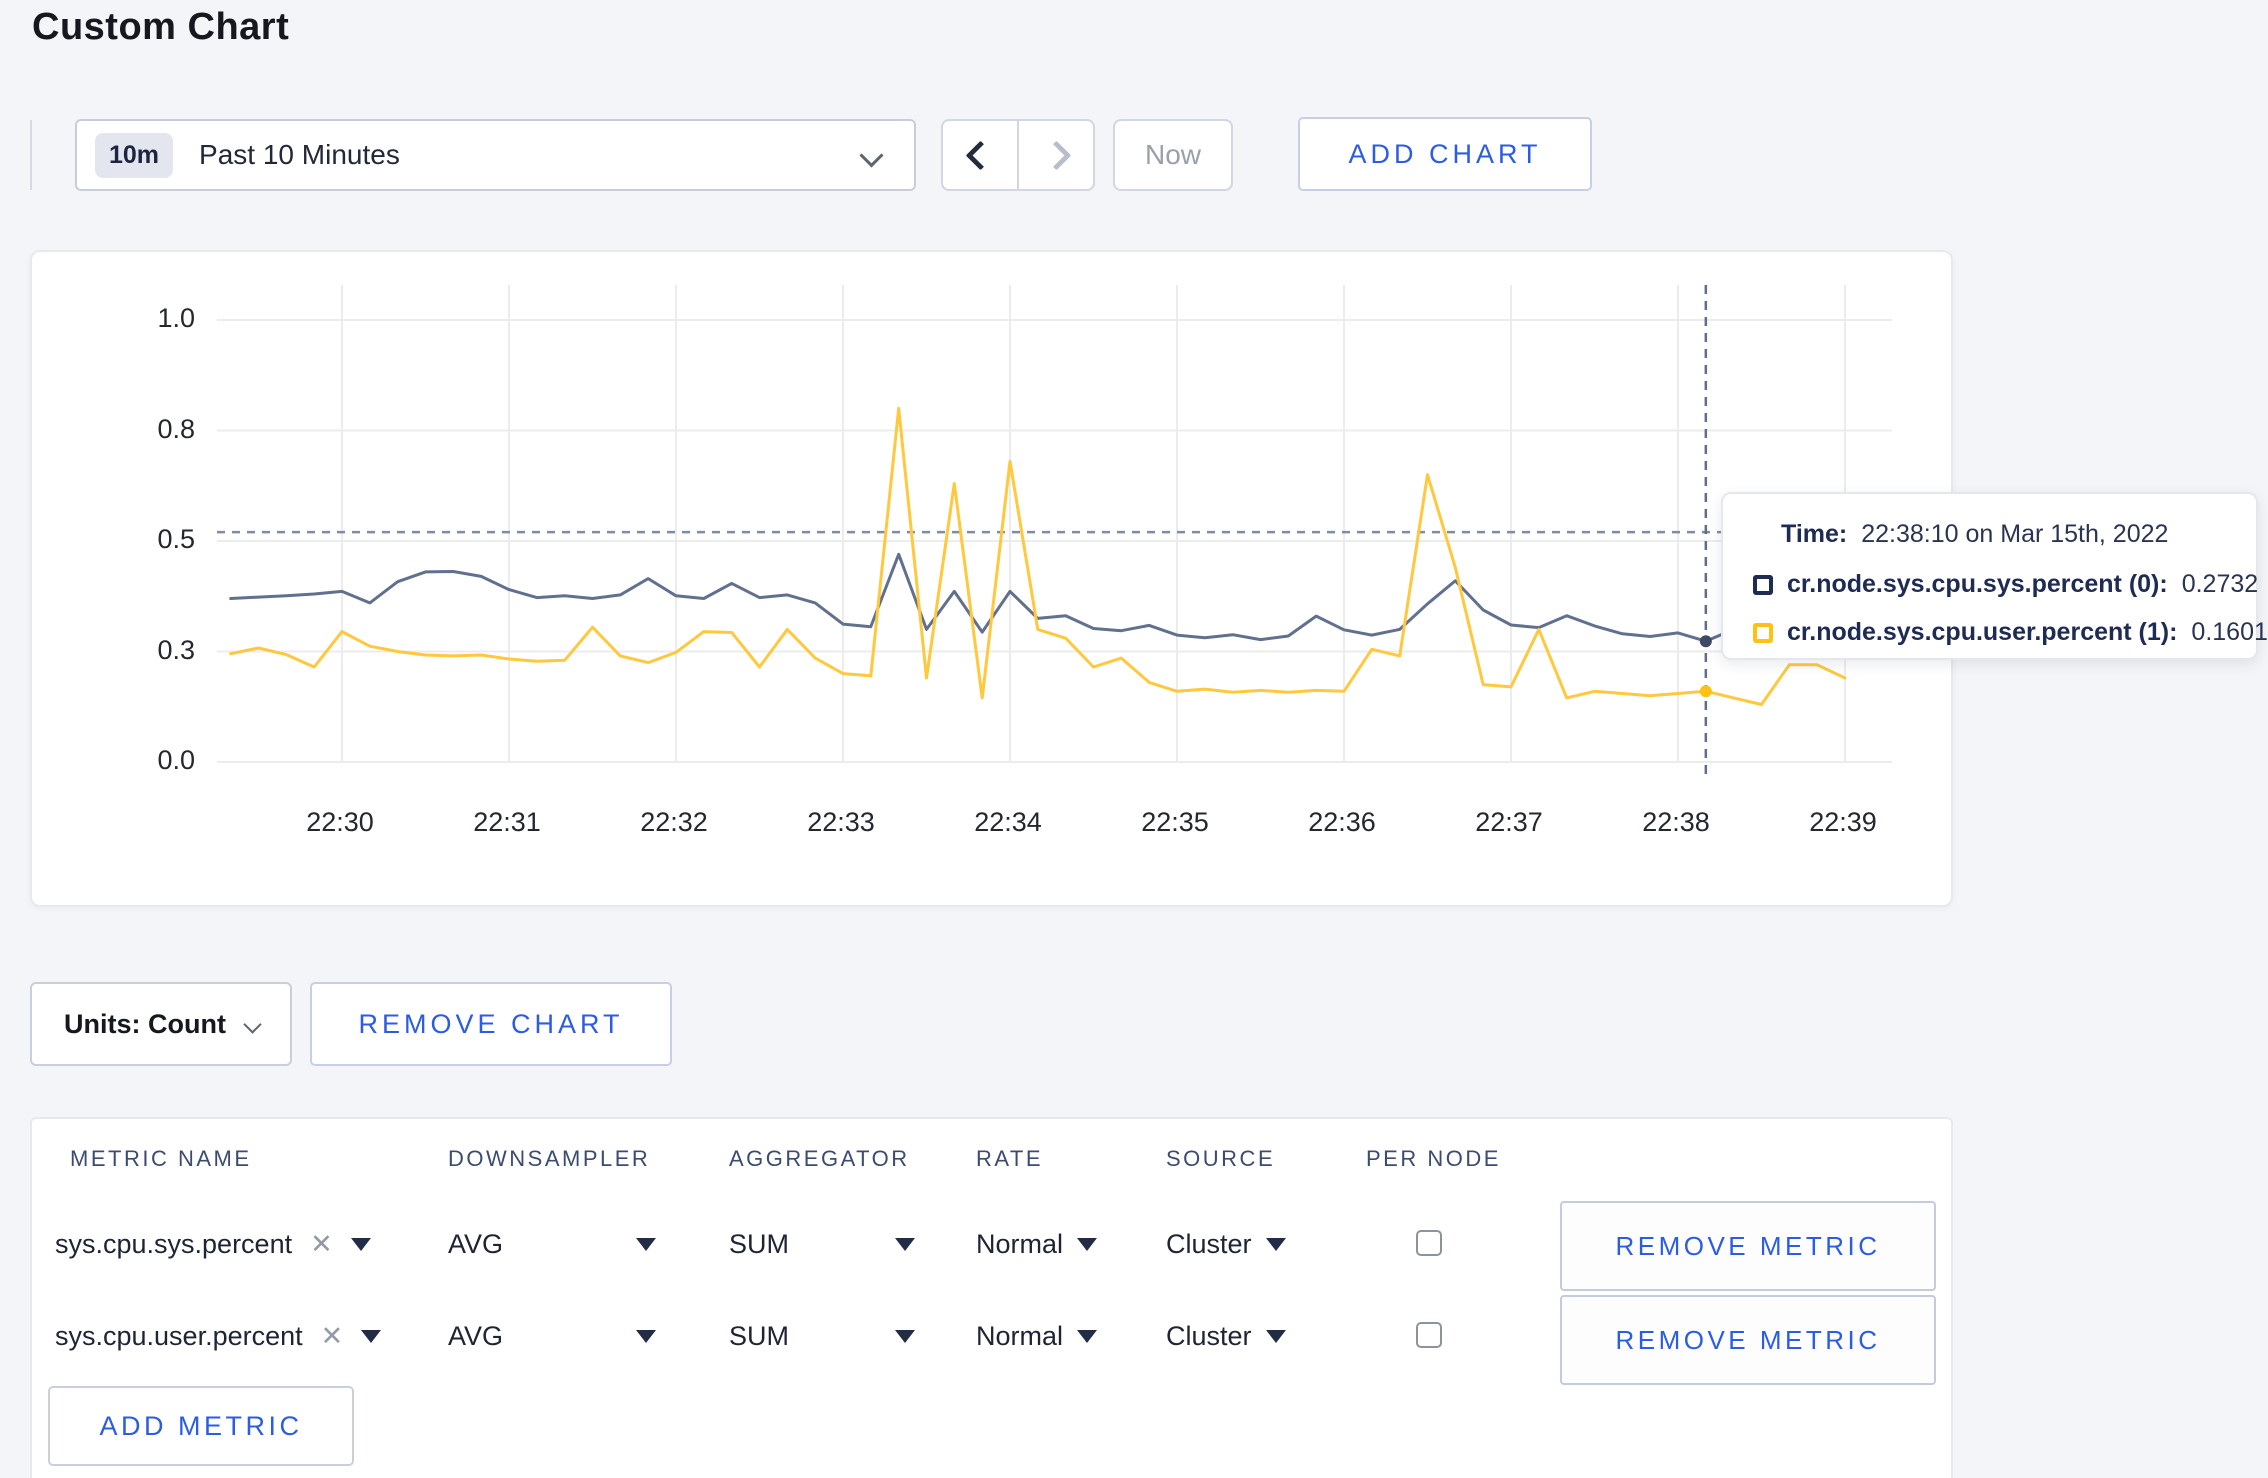  What do you see at coordinates (31, 155) in the screenshot?
I see `toolbar-divider` at bounding box center [31, 155].